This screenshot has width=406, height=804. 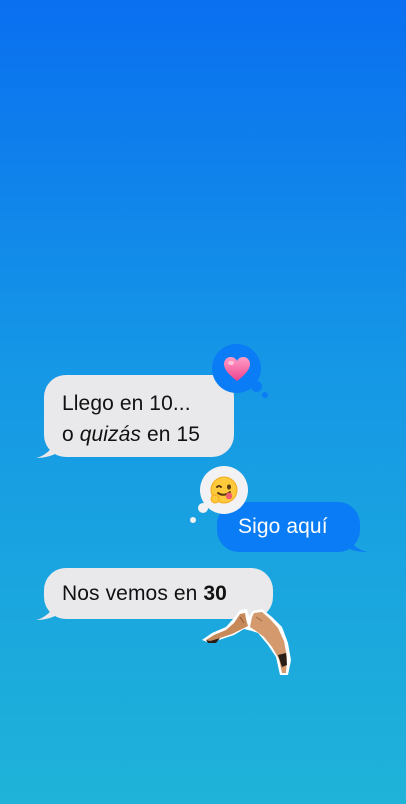 I want to click on message-line: o quizás en 15, so click(x=131, y=434).